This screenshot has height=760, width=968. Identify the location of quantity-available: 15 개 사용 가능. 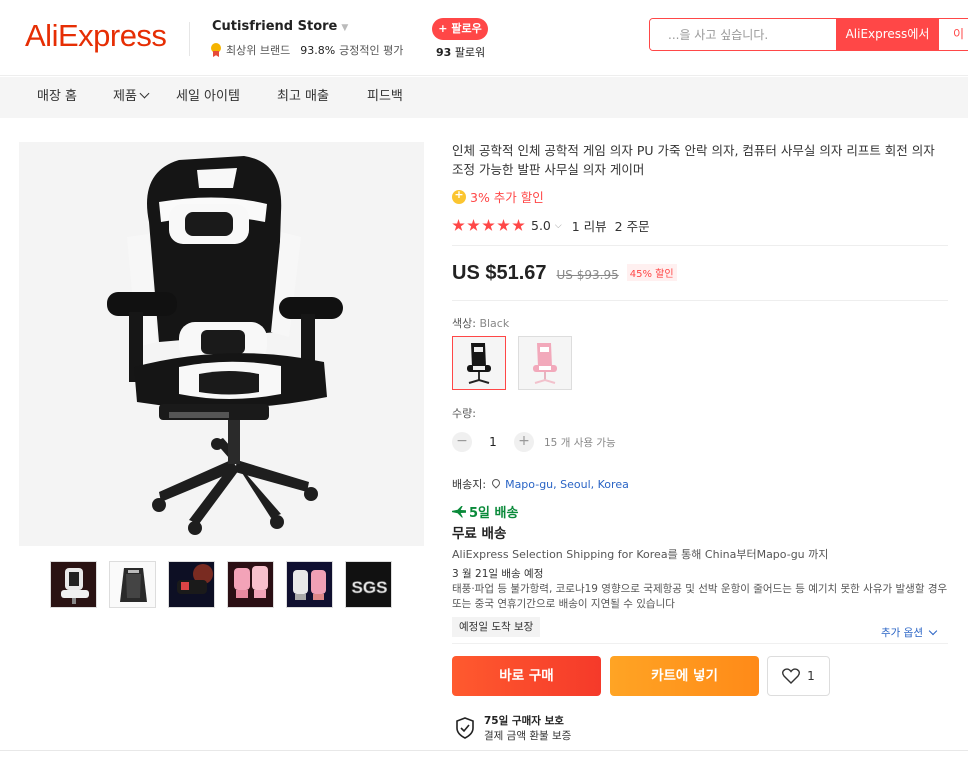
(580, 442).